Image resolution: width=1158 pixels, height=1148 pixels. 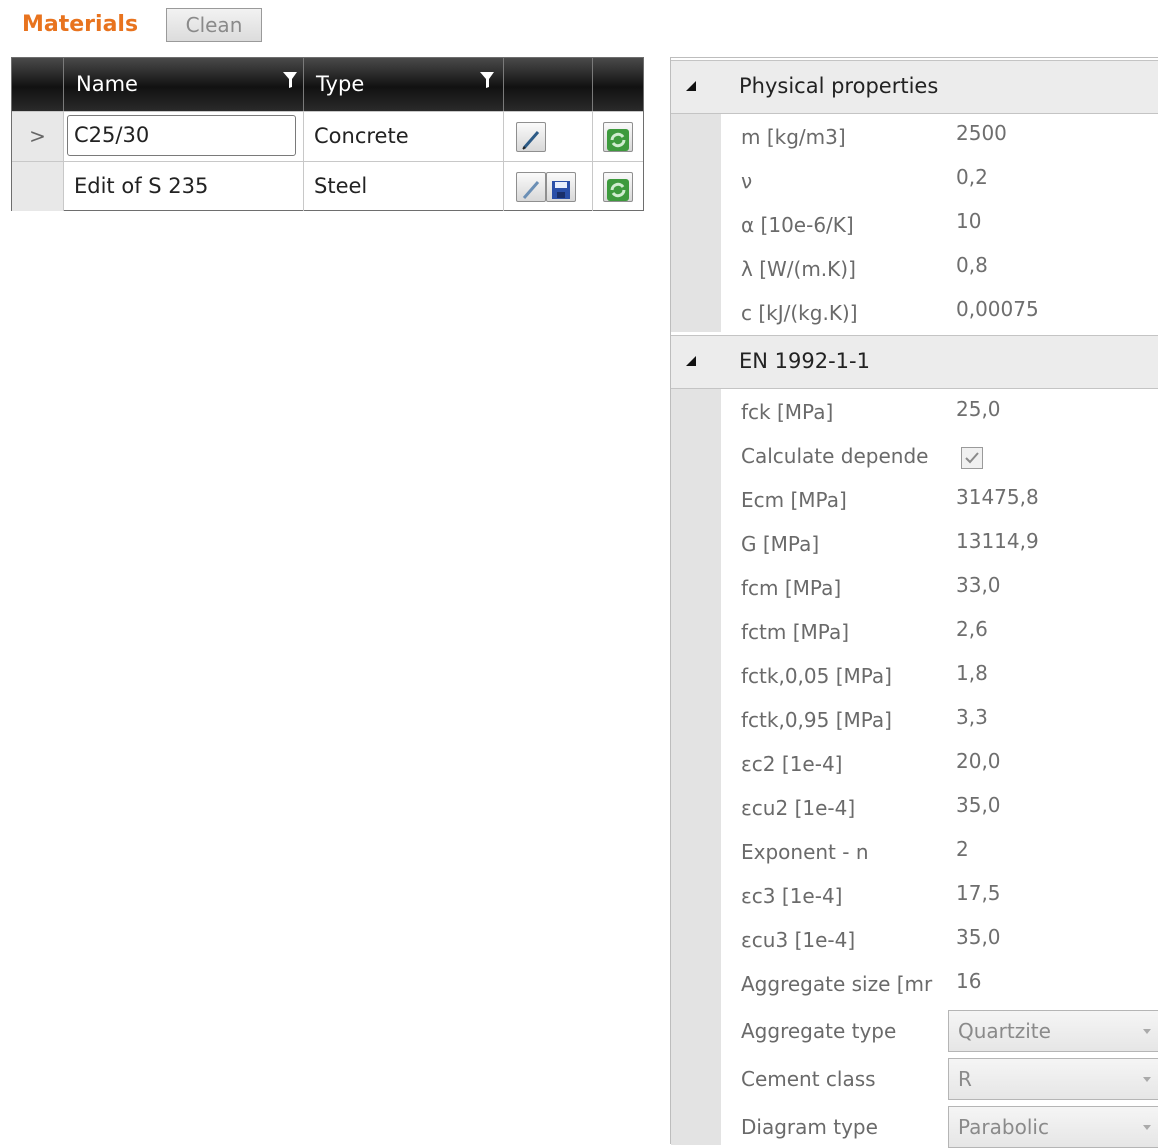 I want to click on cement-class-select: R, so click(x=1053, y=1079).